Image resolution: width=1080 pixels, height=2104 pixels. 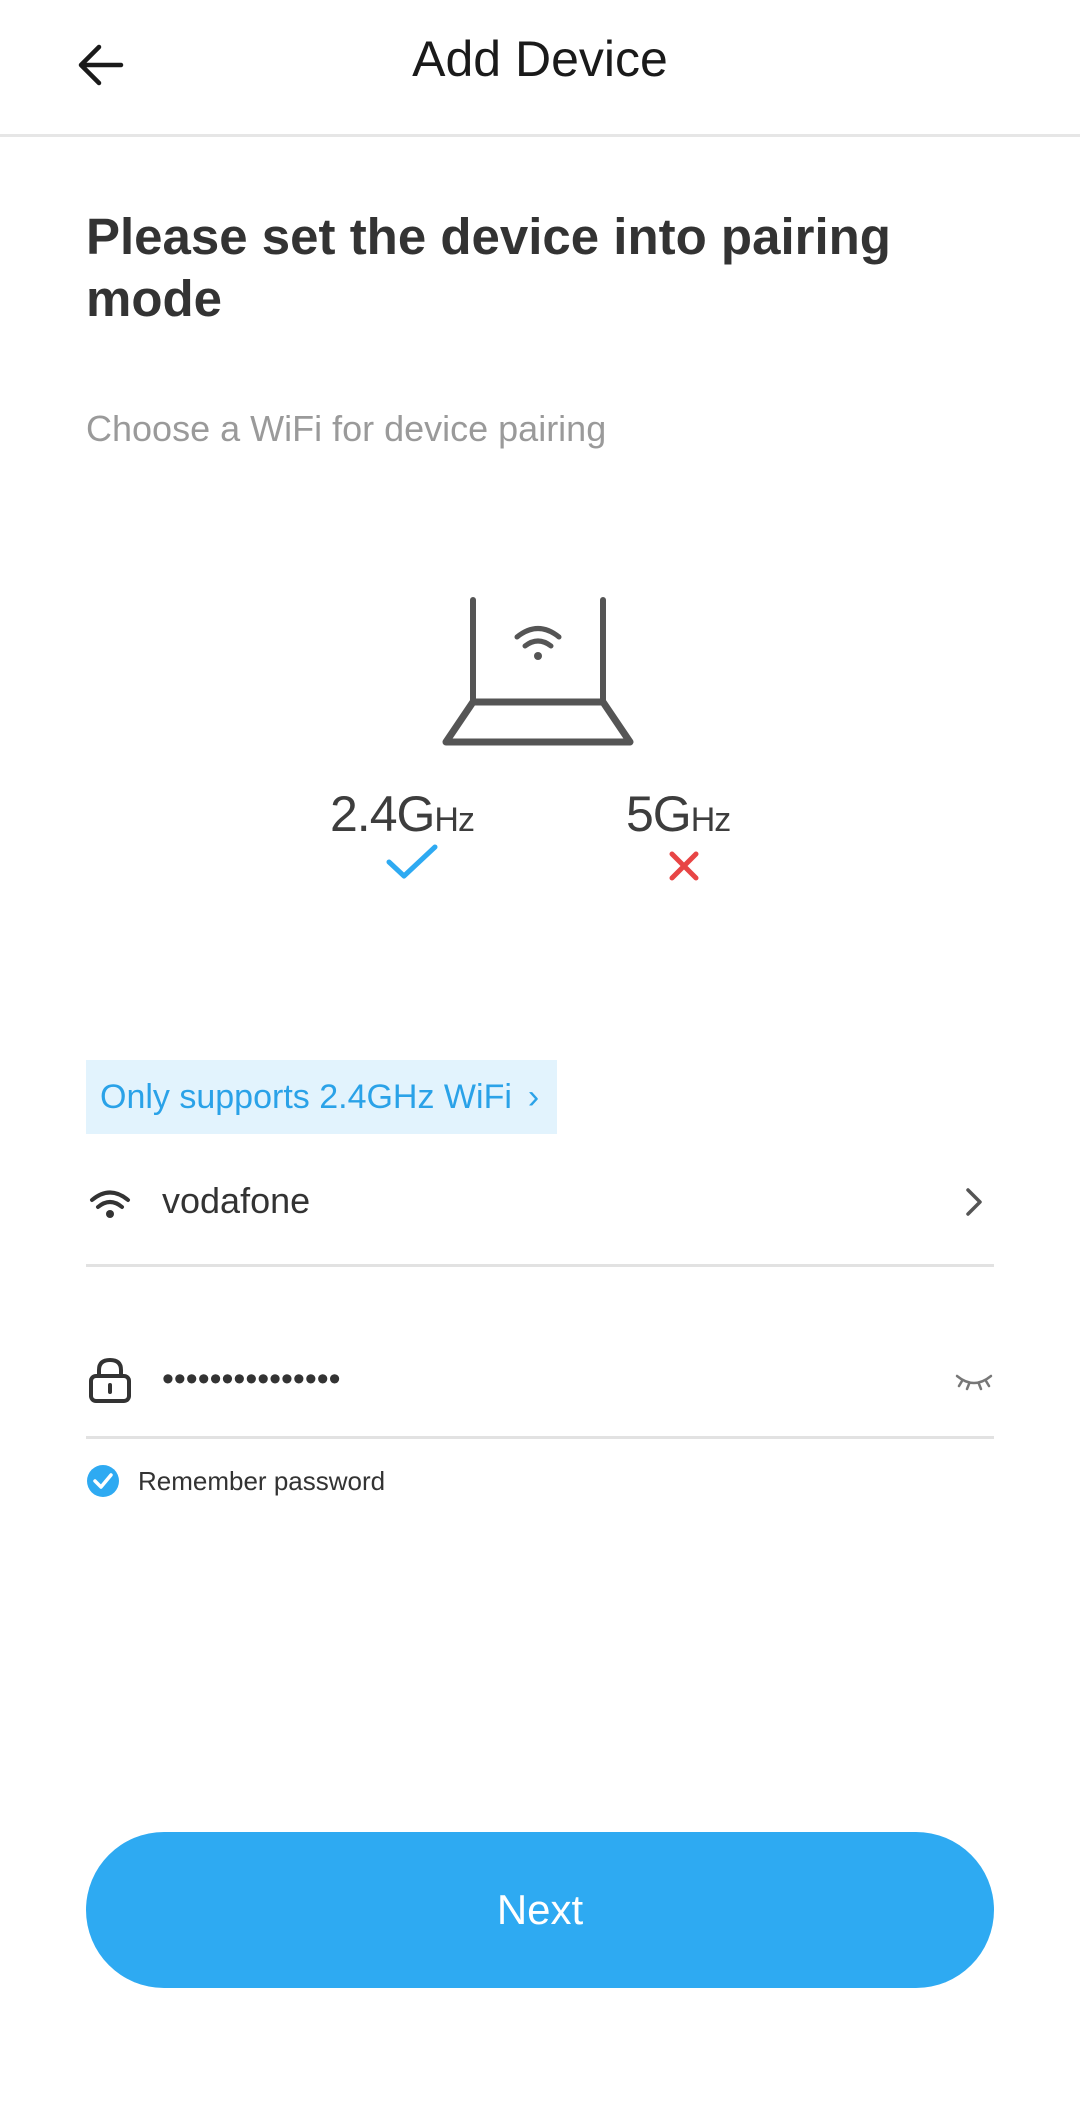 What do you see at coordinates (533, 1096) in the screenshot?
I see `chevron-right-icon: ›` at bounding box center [533, 1096].